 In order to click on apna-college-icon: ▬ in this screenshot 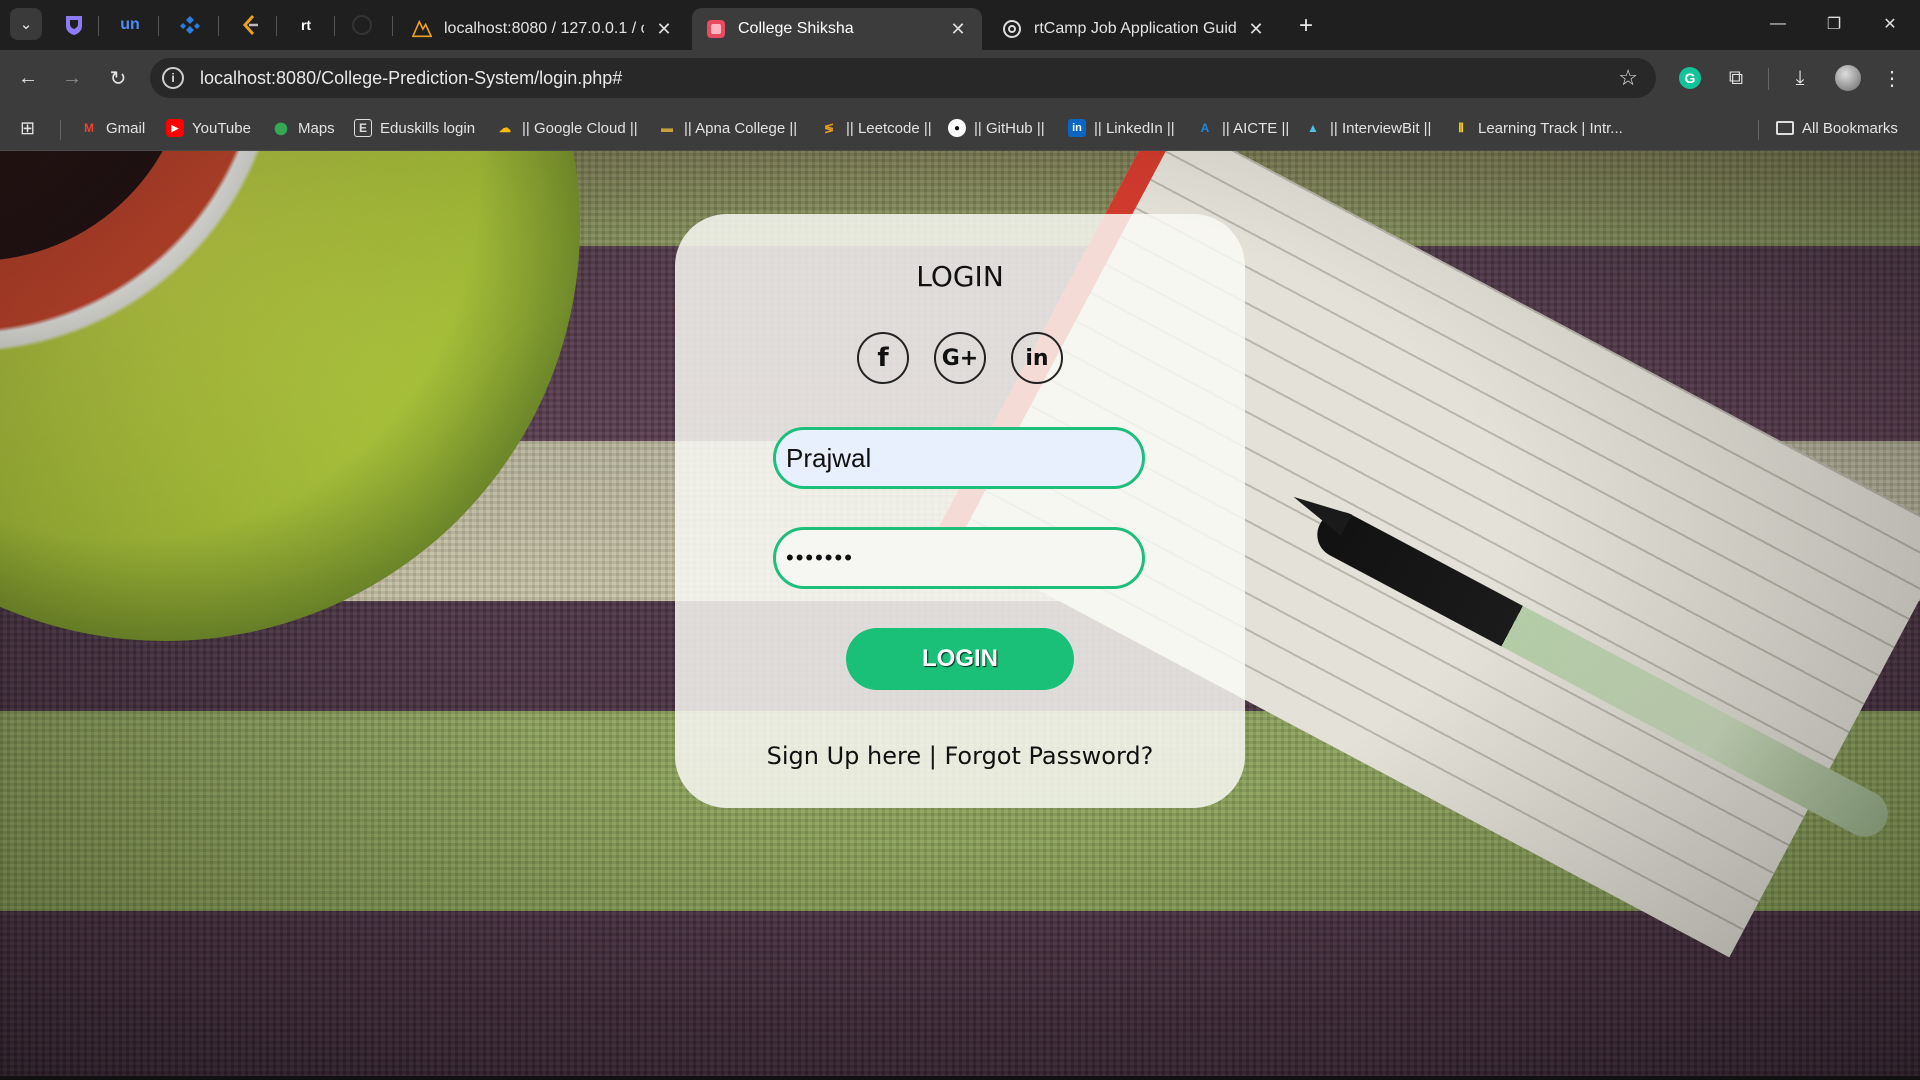, I will do `click(667, 128)`.